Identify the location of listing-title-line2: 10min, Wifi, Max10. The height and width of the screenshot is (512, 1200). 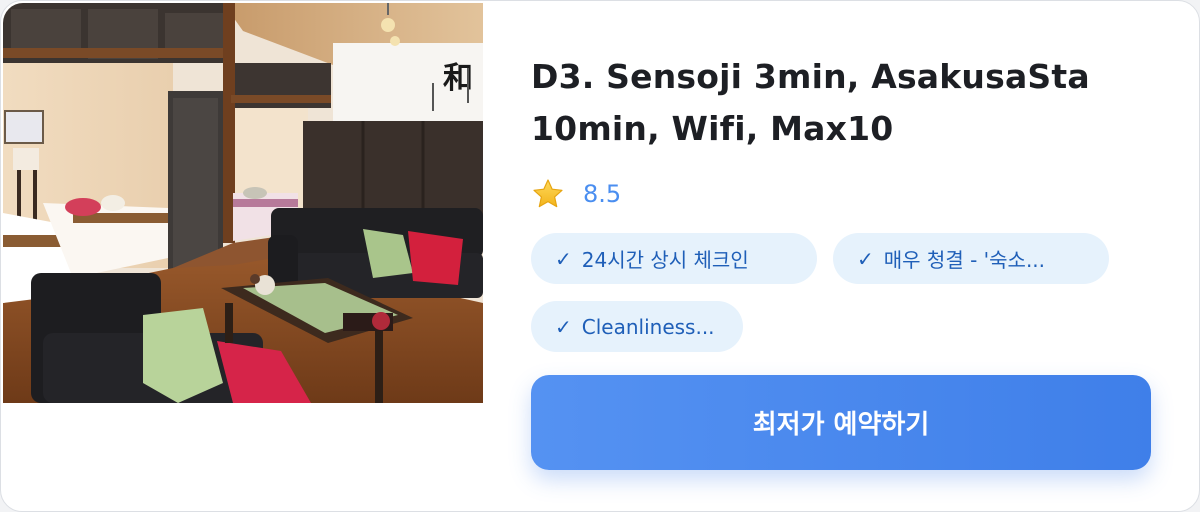
(712, 128).